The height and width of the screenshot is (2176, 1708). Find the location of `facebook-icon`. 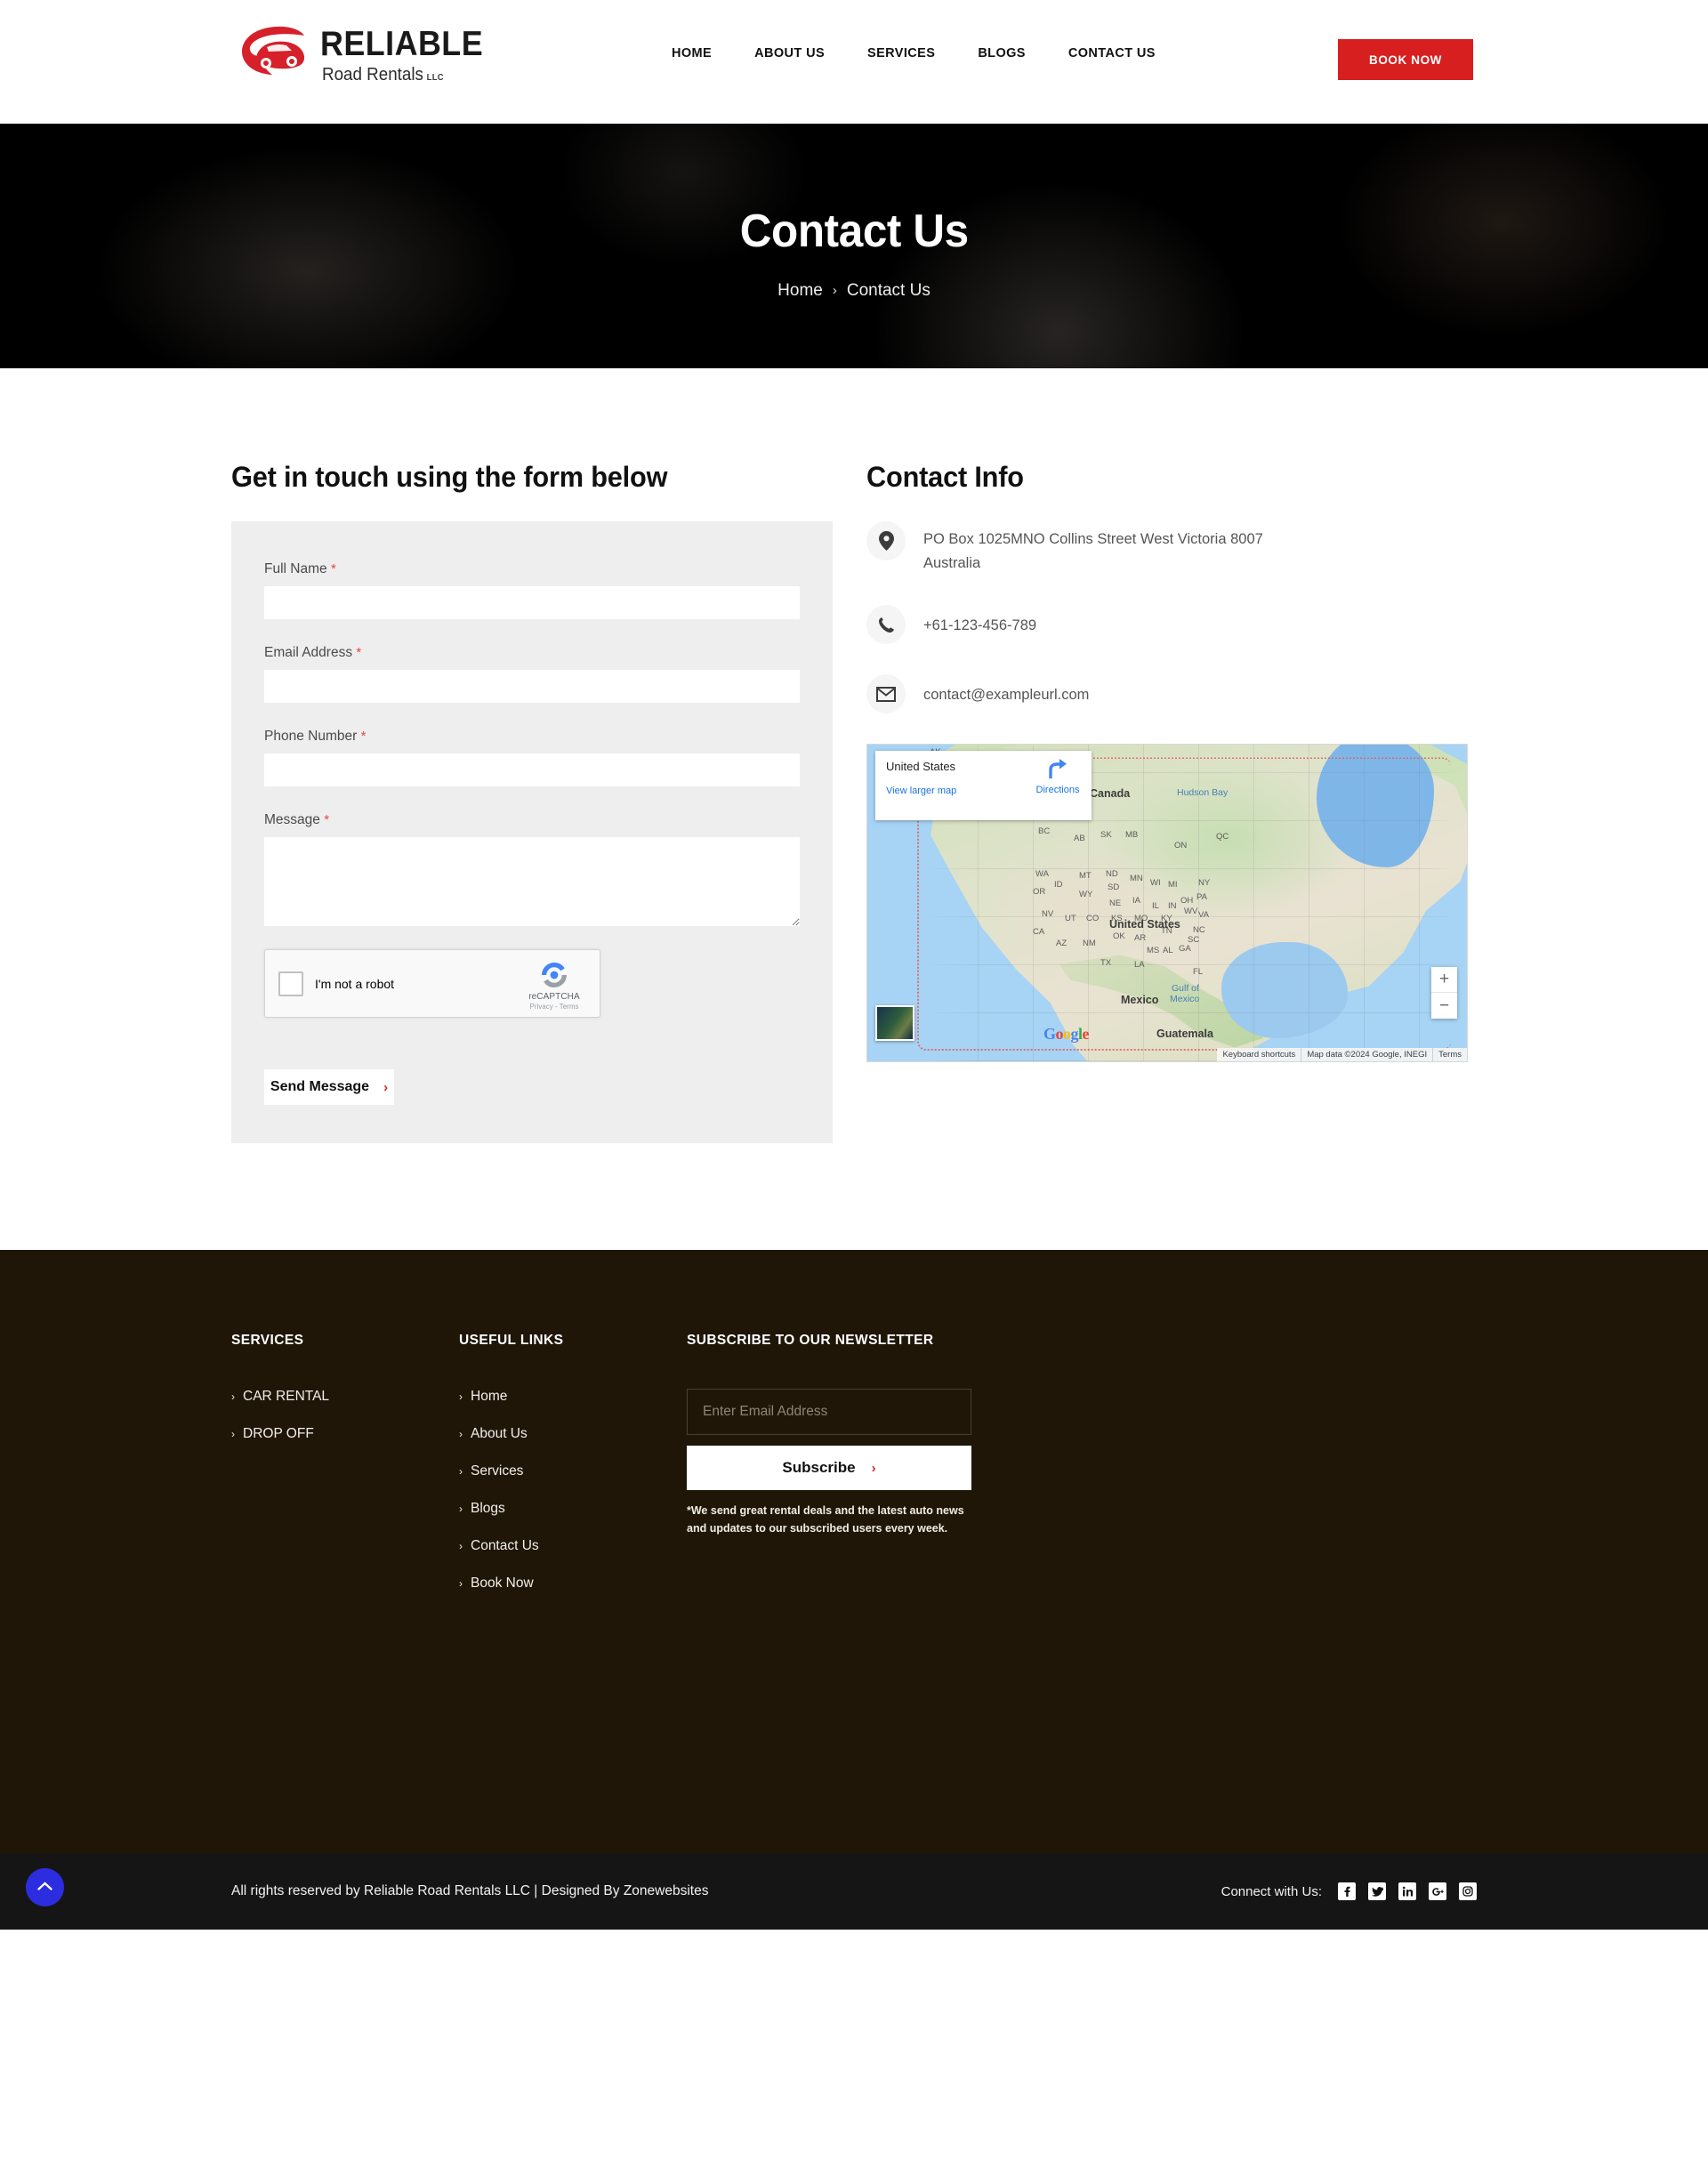

facebook-icon is located at coordinates (1347, 1891).